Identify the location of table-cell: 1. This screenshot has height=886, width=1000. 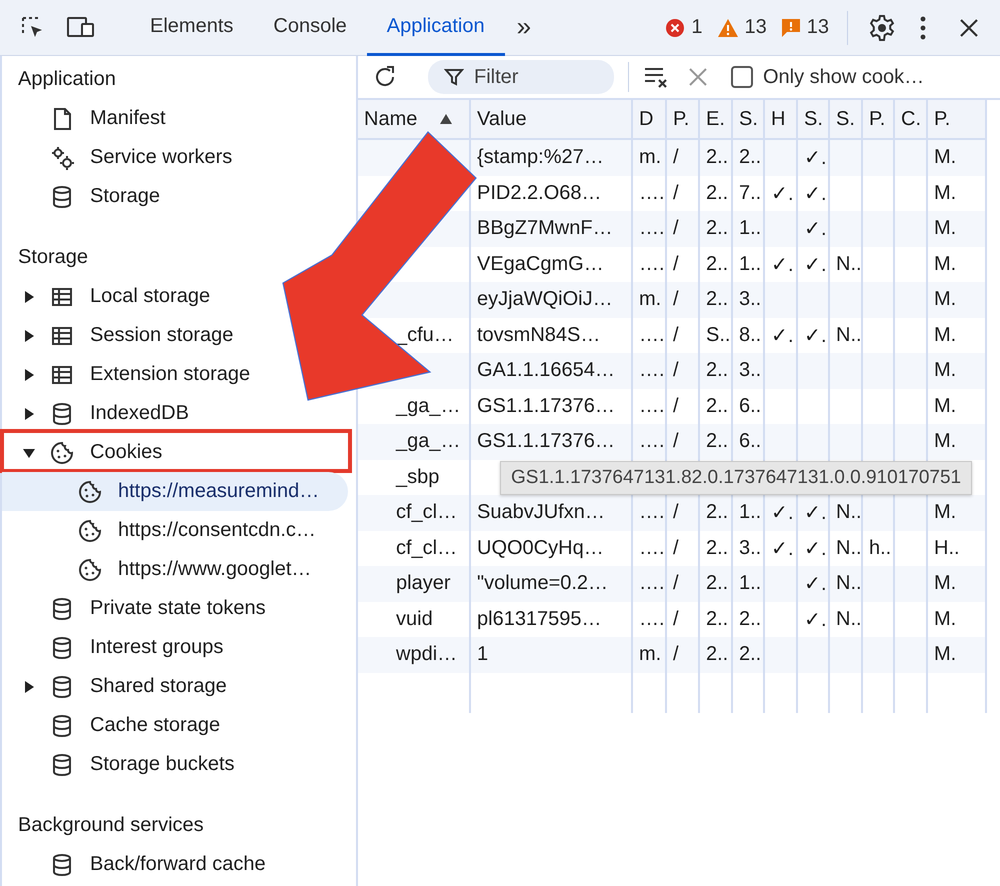
(482, 654).